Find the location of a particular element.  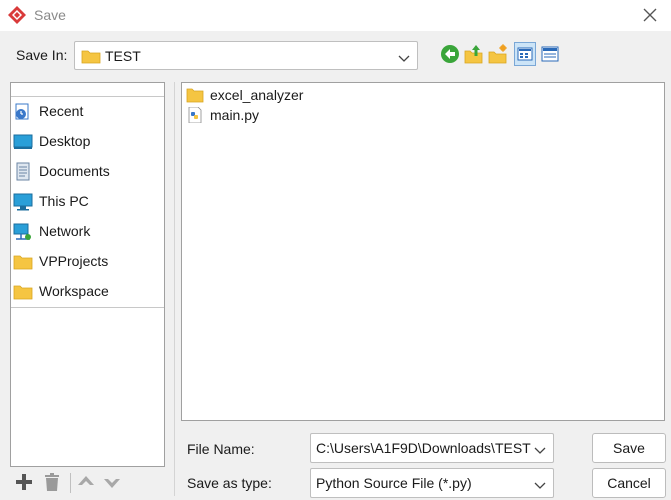

places-toolbar is located at coordinates (74, 483).